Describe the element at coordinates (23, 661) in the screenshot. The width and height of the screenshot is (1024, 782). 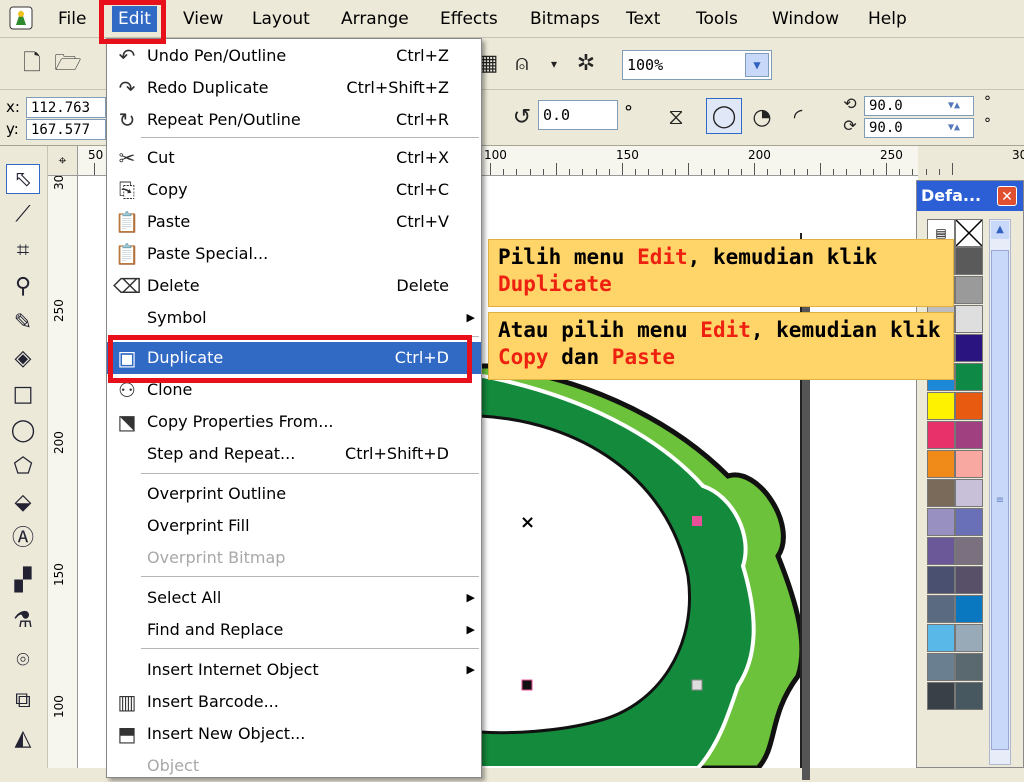
I see `outline-tool-icon: ⌾` at that location.